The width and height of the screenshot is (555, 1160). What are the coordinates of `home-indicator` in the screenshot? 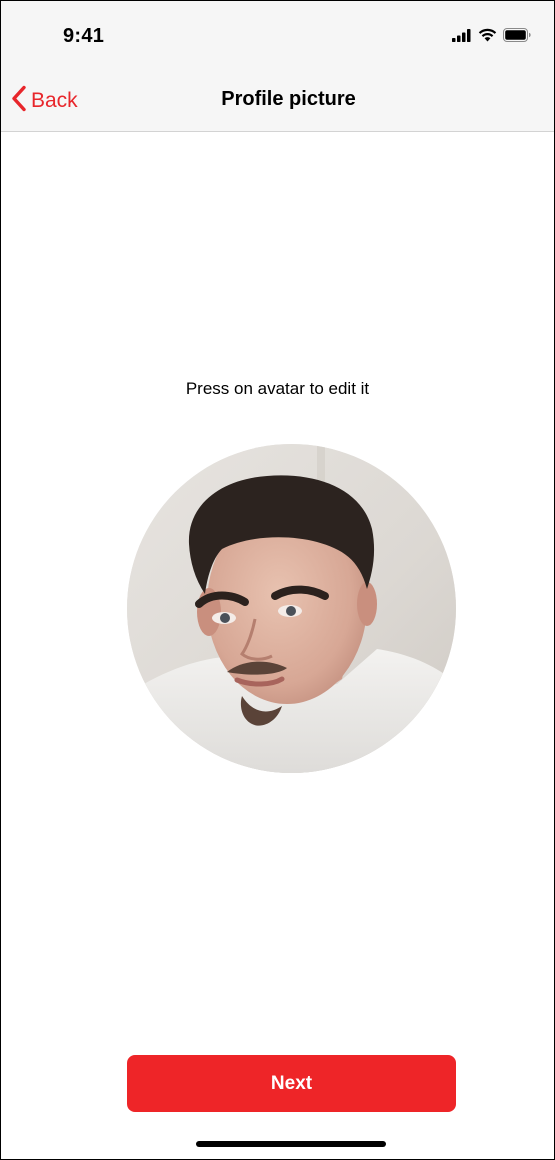 It's located at (291, 1144).